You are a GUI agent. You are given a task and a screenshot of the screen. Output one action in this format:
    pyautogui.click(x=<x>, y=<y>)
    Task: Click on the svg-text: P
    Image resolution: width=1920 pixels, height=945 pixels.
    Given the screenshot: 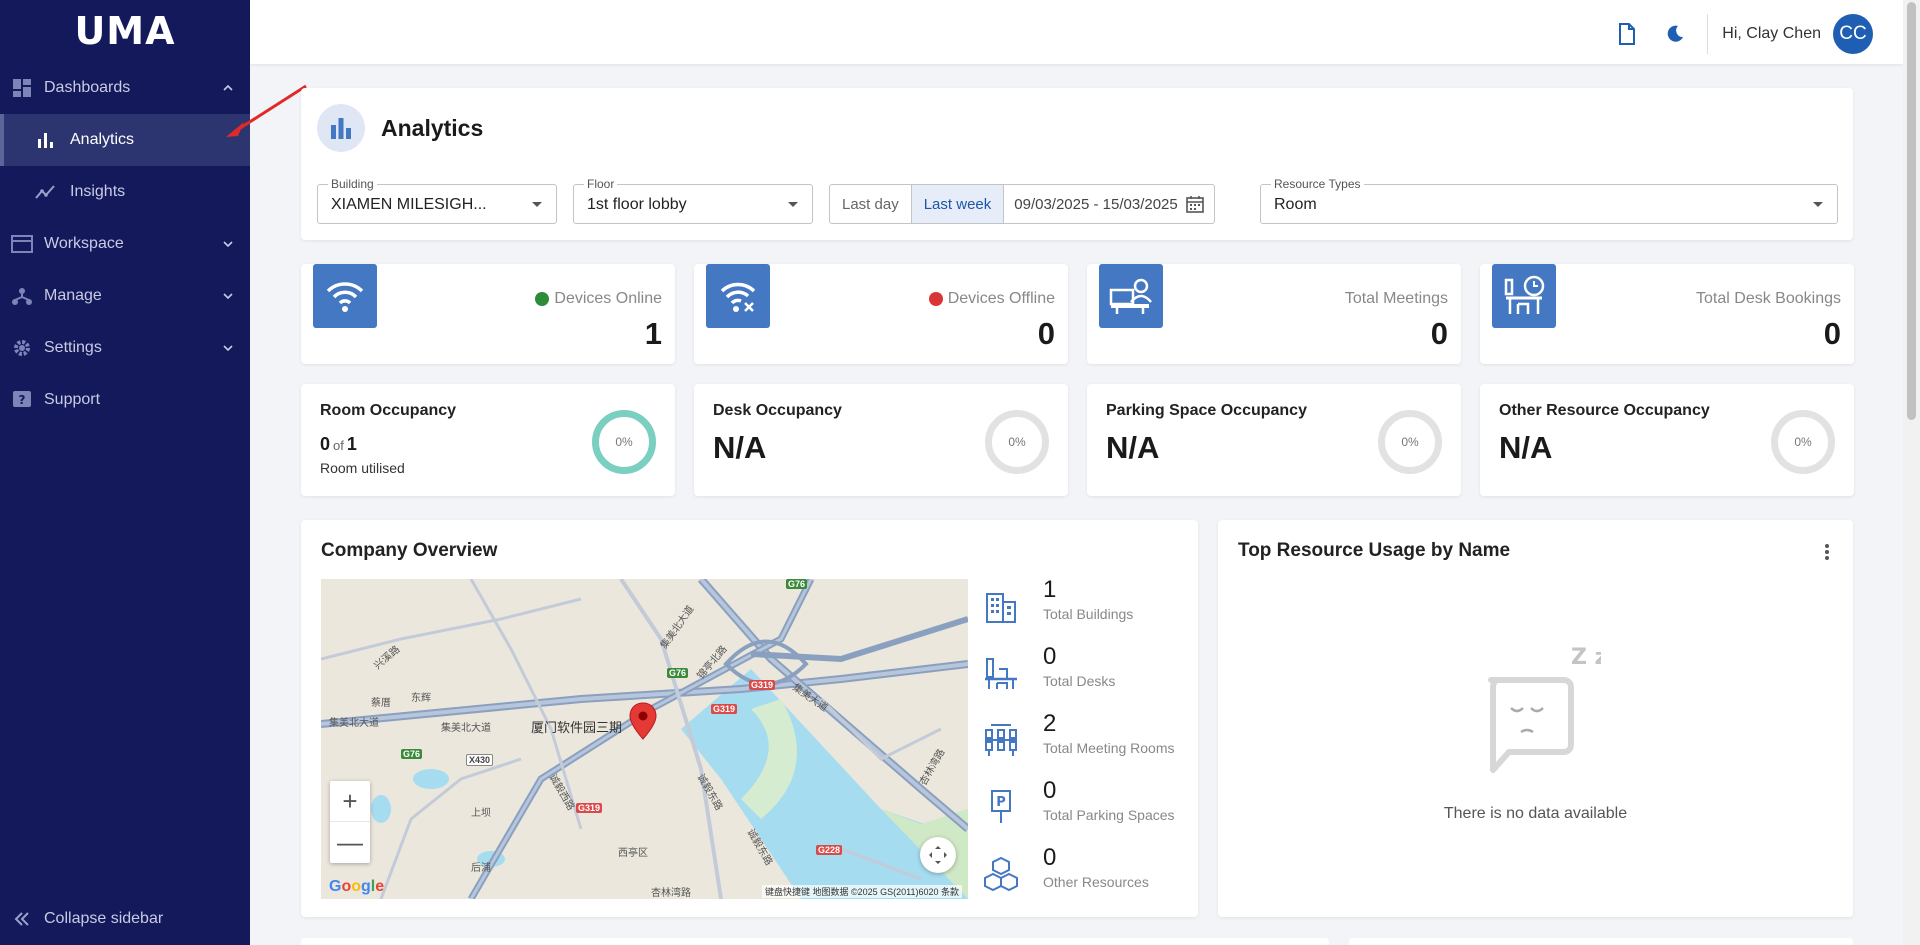 What is the action you would take?
    pyautogui.click(x=1001, y=802)
    